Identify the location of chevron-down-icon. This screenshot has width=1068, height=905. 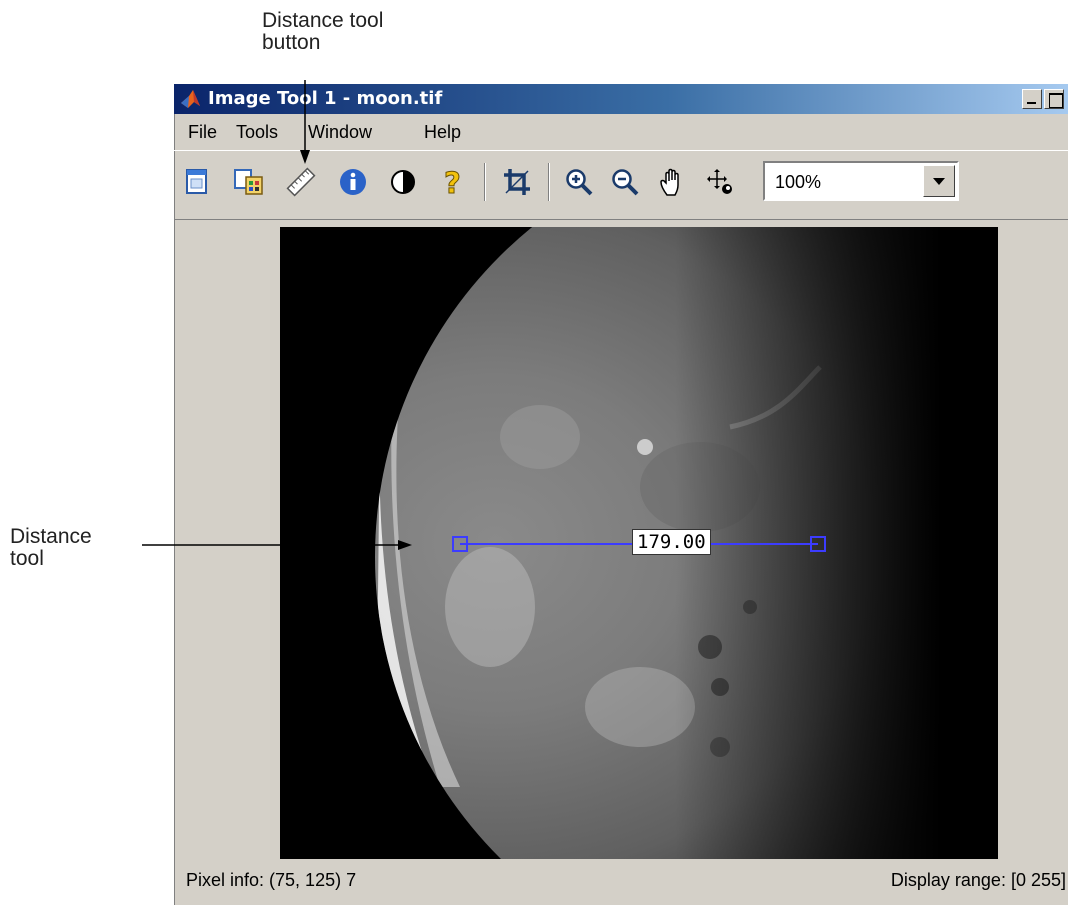
(939, 181).